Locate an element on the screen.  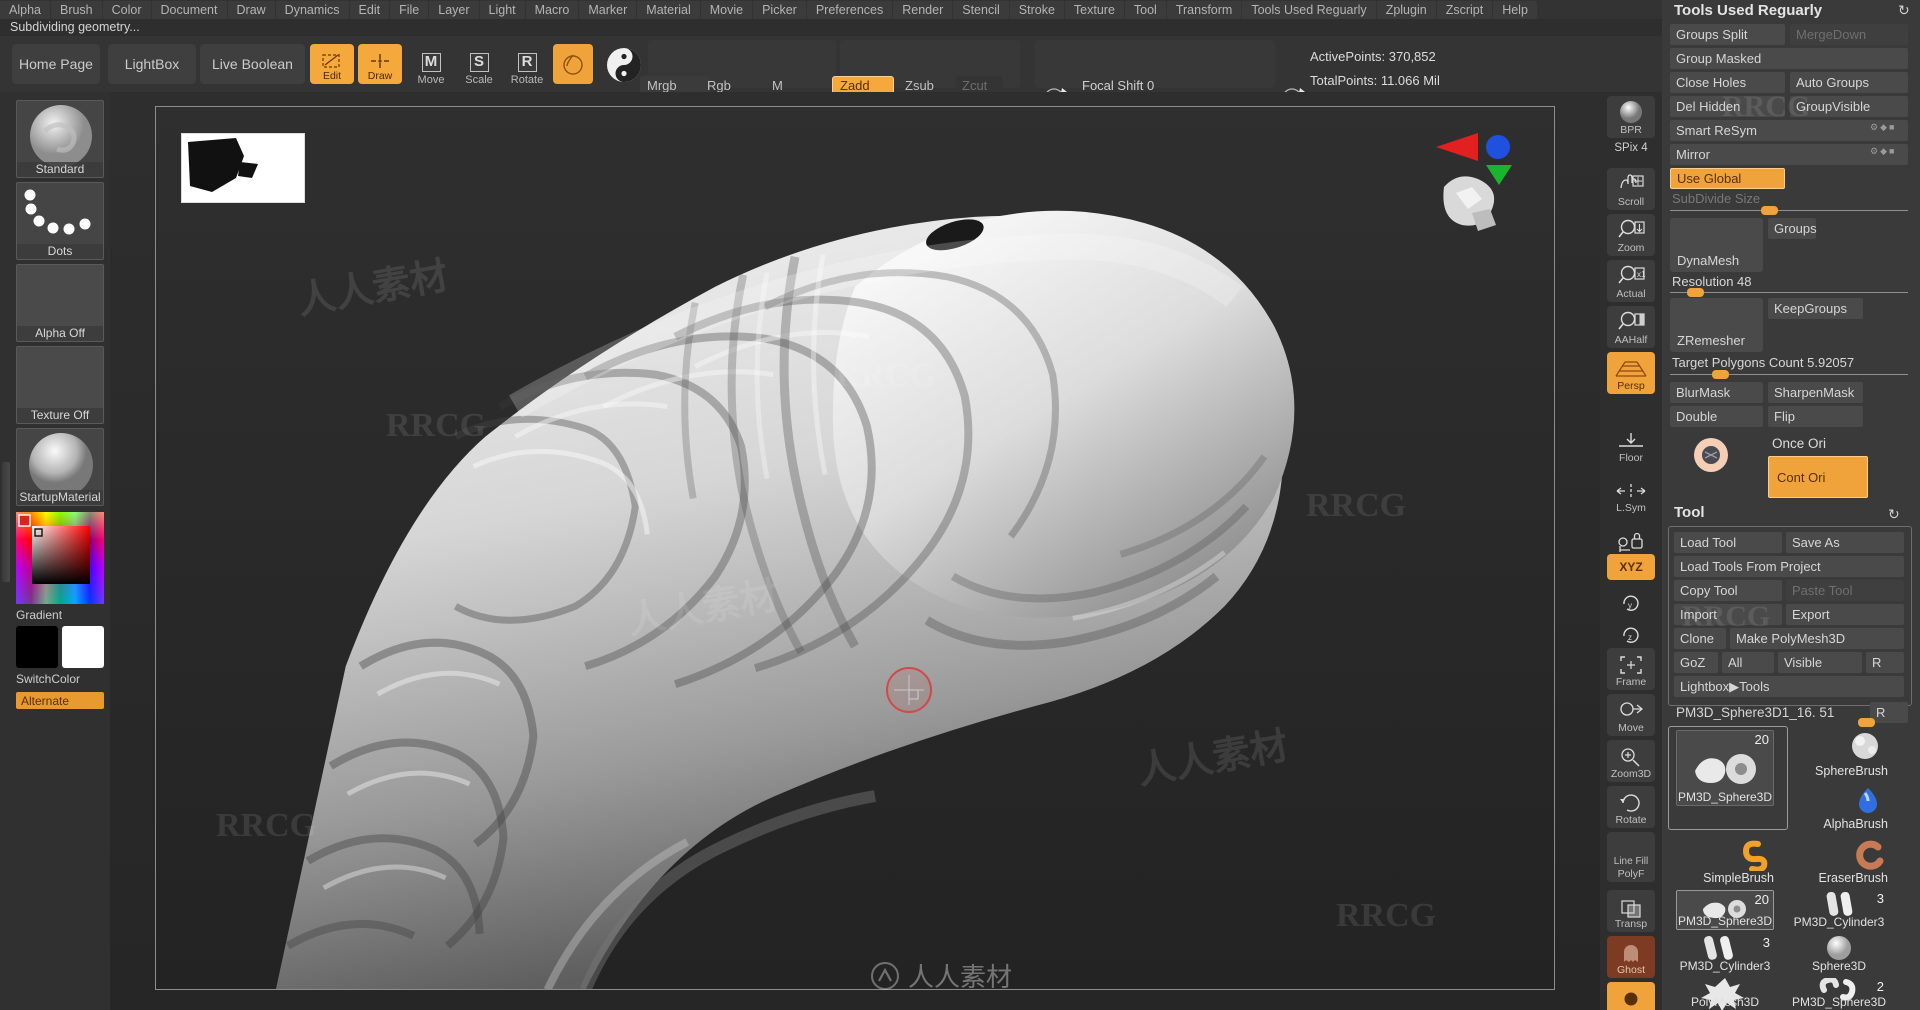
subdivide-size-slider: SubDivide Size is located at coordinates (1716, 198).